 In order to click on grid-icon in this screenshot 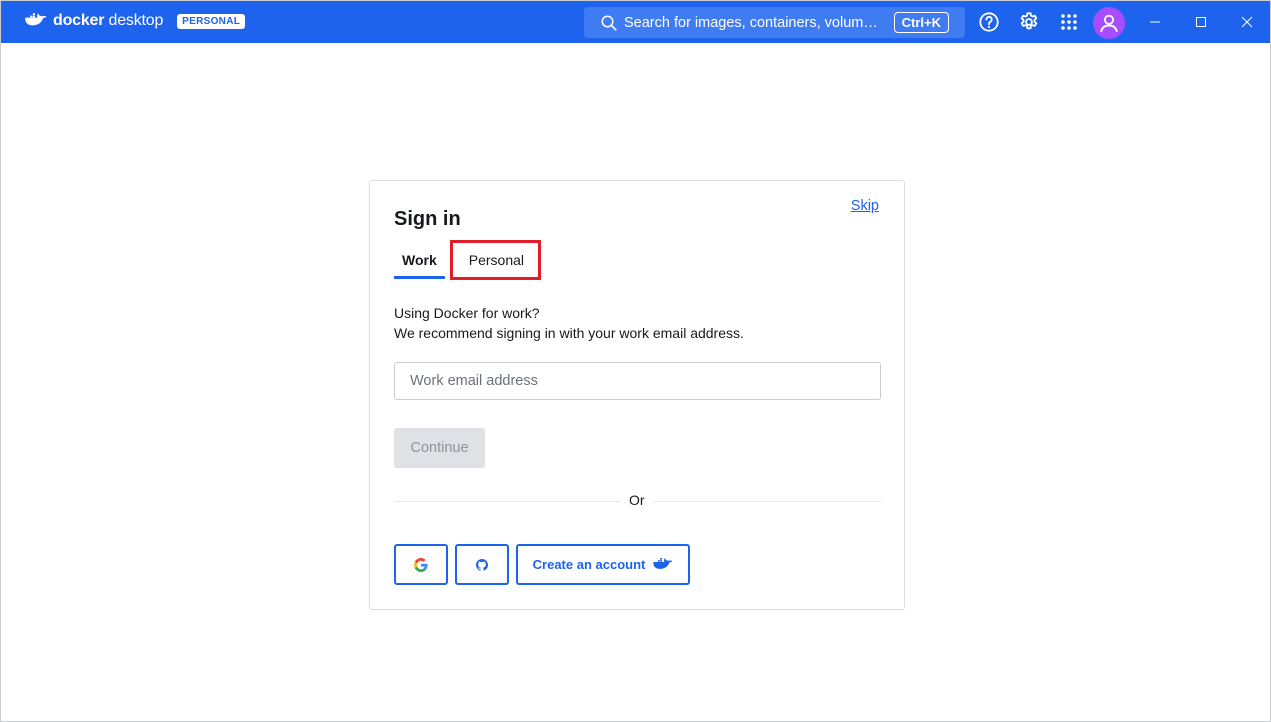, I will do `click(1069, 22)`.